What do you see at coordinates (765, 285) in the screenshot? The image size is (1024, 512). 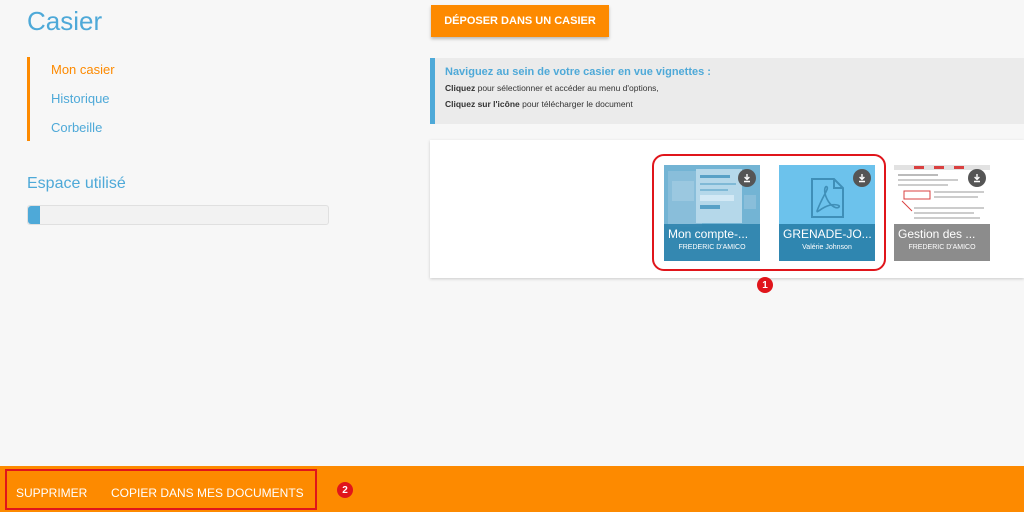 I see `annotation-marker-1: 1` at bounding box center [765, 285].